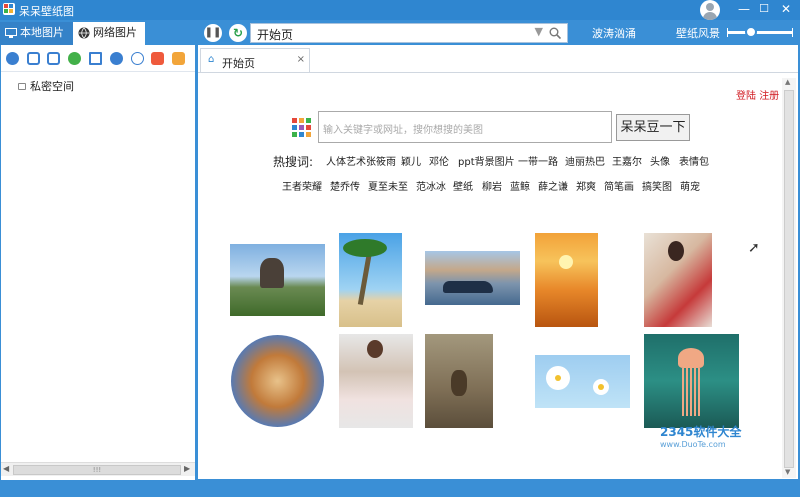 This screenshot has width=800, height=497. What do you see at coordinates (345, 185) in the screenshot?
I see `hot-word: 楚乔传` at bounding box center [345, 185].